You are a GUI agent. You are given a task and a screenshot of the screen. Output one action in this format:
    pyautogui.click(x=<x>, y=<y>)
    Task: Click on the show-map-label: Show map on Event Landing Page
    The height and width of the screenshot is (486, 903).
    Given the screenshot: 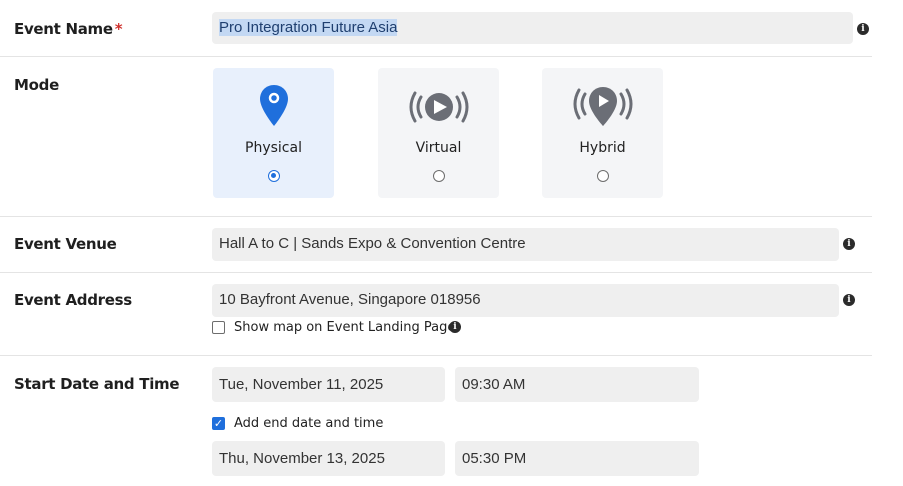 What is the action you would take?
    pyautogui.click(x=345, y=327)
    